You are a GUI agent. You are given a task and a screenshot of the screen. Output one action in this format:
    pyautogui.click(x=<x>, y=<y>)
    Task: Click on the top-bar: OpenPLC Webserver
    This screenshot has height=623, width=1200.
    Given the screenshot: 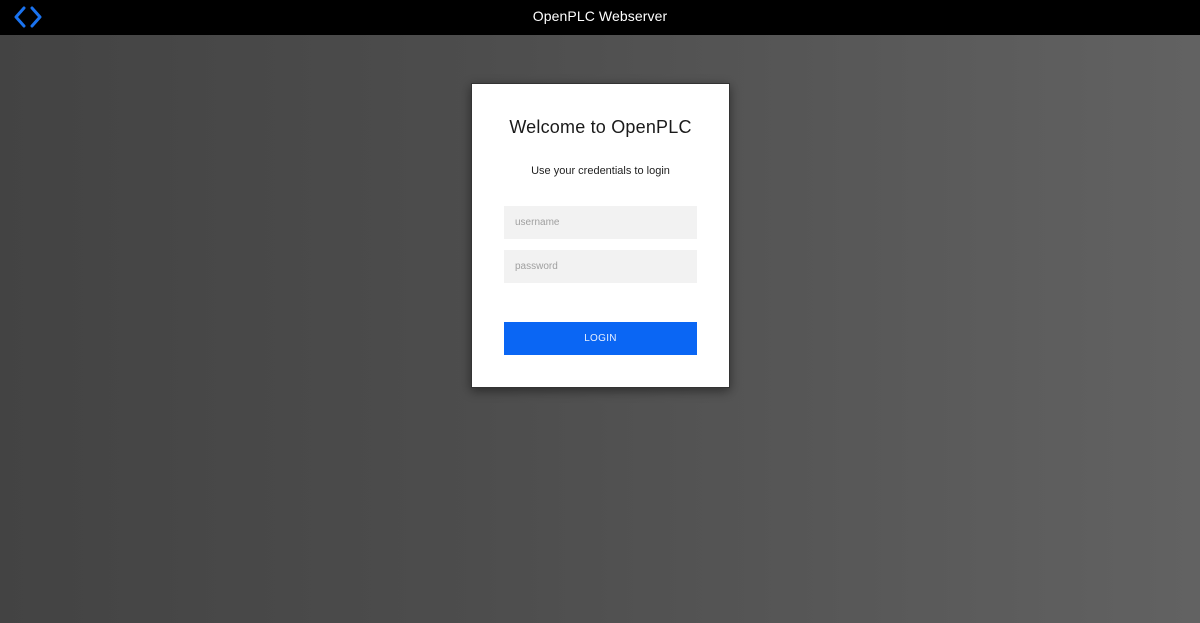 What is the action you would take?
    pyautogui.click(x=600, y=17)
    